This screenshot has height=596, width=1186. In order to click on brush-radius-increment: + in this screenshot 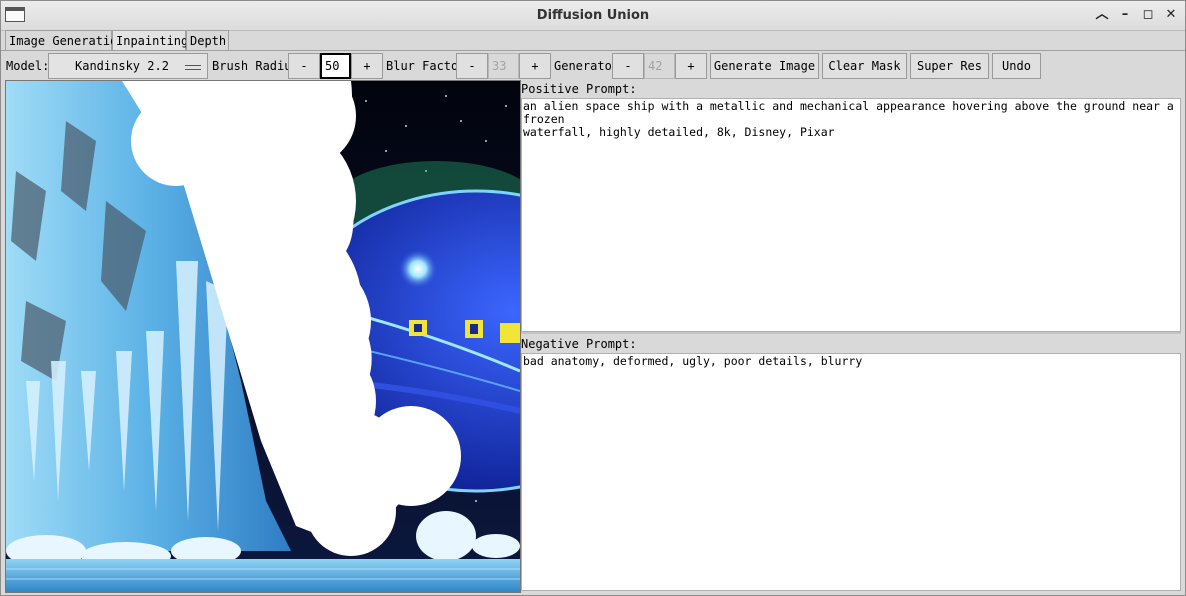, I will do `click(367, 66)`.